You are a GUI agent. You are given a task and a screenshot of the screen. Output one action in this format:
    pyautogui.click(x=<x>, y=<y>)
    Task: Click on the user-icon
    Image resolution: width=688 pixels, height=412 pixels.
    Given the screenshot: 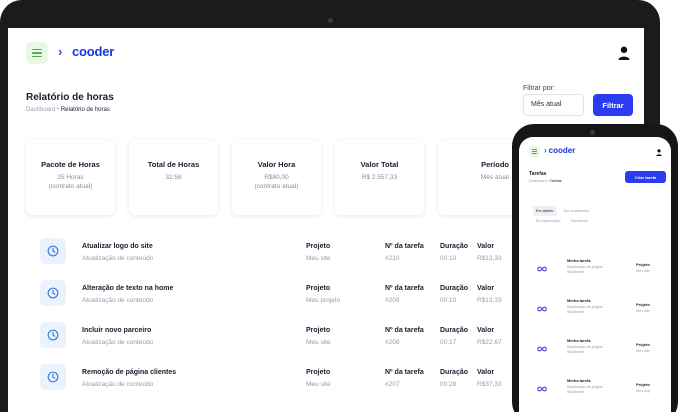 What is the action you would take?
    pyautogui.click(x=624, y=53)
    